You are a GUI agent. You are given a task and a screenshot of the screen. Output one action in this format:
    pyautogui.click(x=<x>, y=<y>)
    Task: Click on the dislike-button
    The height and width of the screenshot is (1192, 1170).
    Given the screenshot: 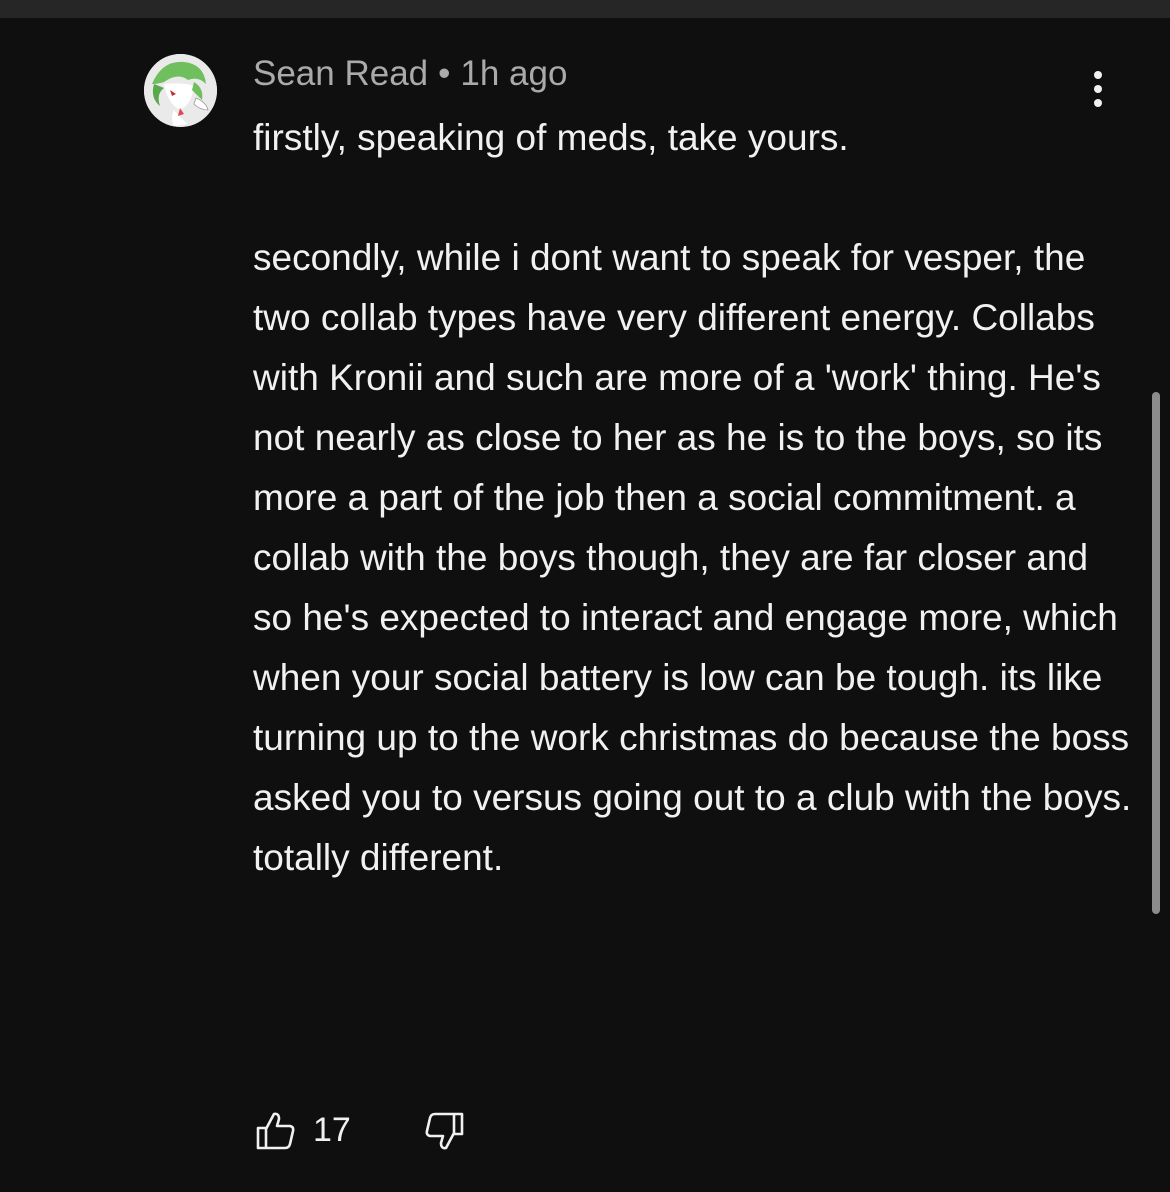 What is the action you would take?
    pyautogui.click(x=444, y=1131)
    